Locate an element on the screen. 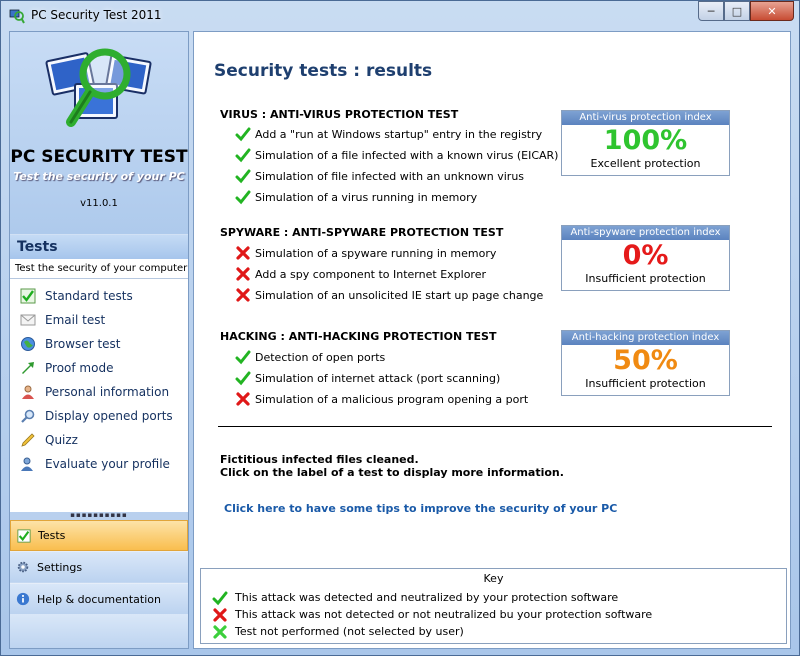 This screenshot has width=800, height=656. index-rating: Excellent protection is located at coordinates (645, 163).